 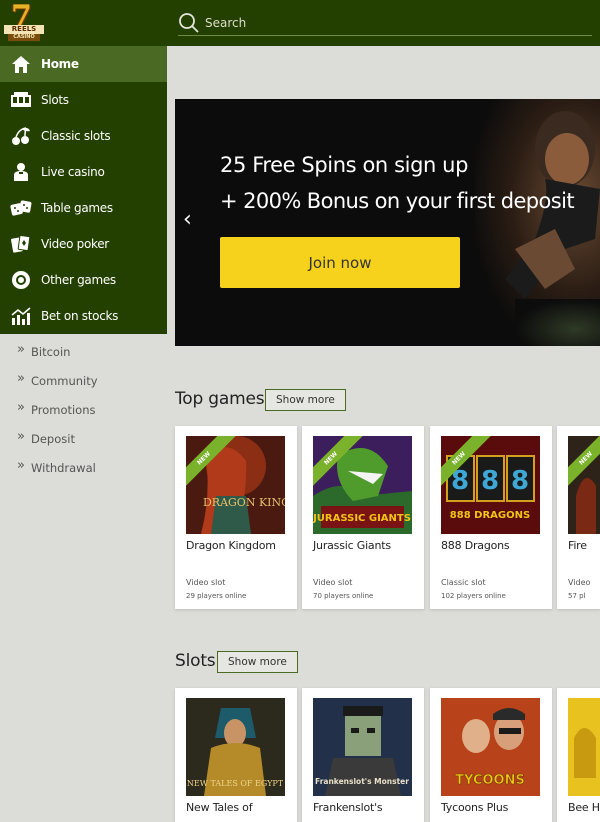 I want to click on top-bar: 7 REELS CASINO Search, so click(x=300, y=23).